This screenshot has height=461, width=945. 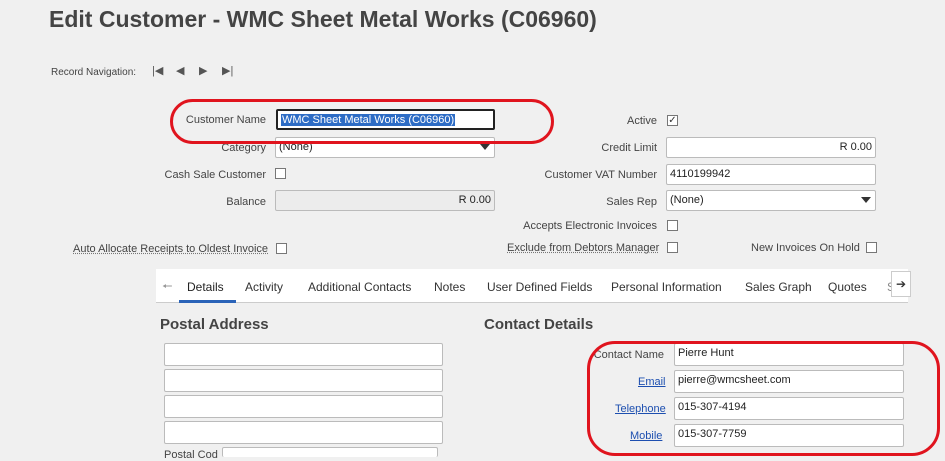 What do you see at coordinates (157, 70) in the screenshot?
I see `first-record-icon: |◀` at bounding box center [157, 70].